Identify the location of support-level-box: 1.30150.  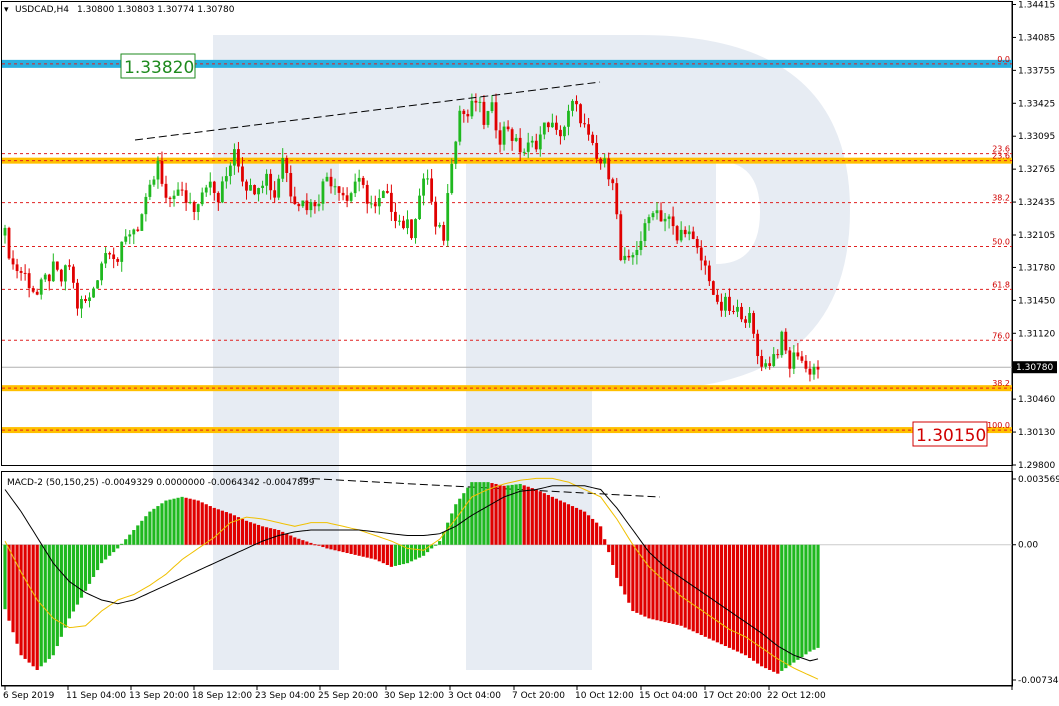
(950, 434).